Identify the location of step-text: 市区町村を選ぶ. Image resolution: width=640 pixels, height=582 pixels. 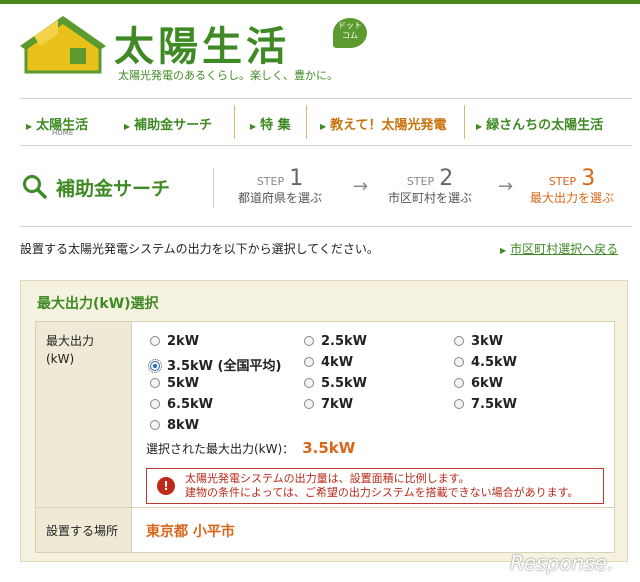
(430, 198).